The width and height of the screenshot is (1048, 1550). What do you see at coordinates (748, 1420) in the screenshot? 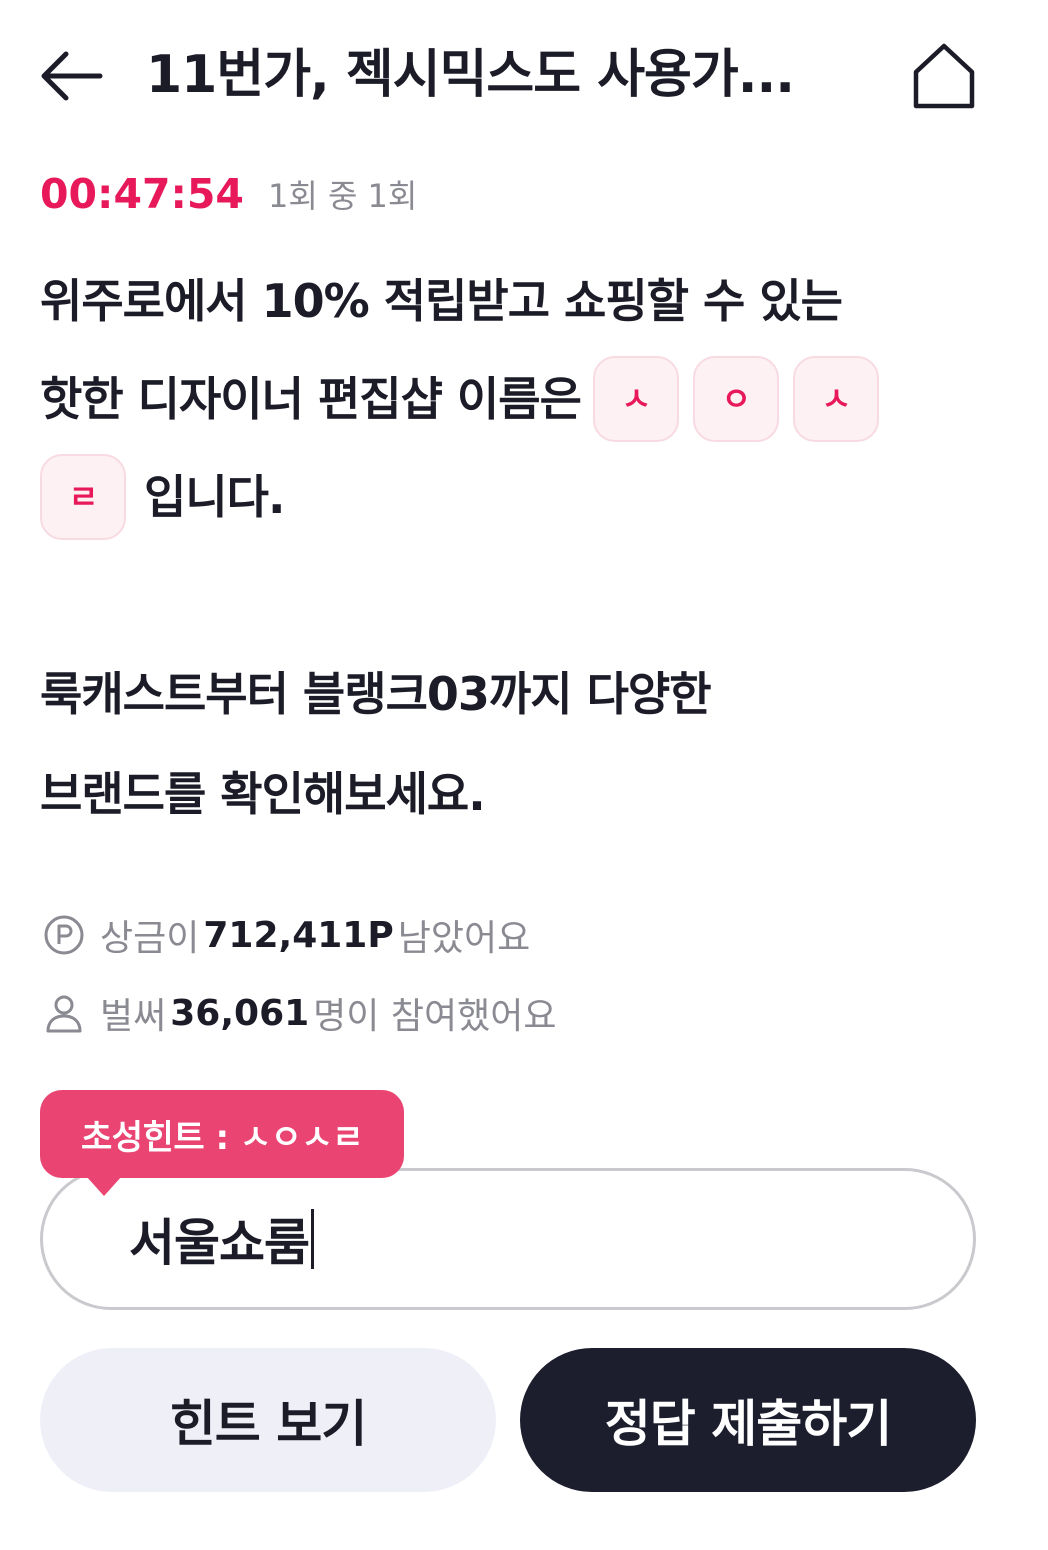
I see `submit-answer-button: 정답 제출하기` at bounding box center [748, 1420].